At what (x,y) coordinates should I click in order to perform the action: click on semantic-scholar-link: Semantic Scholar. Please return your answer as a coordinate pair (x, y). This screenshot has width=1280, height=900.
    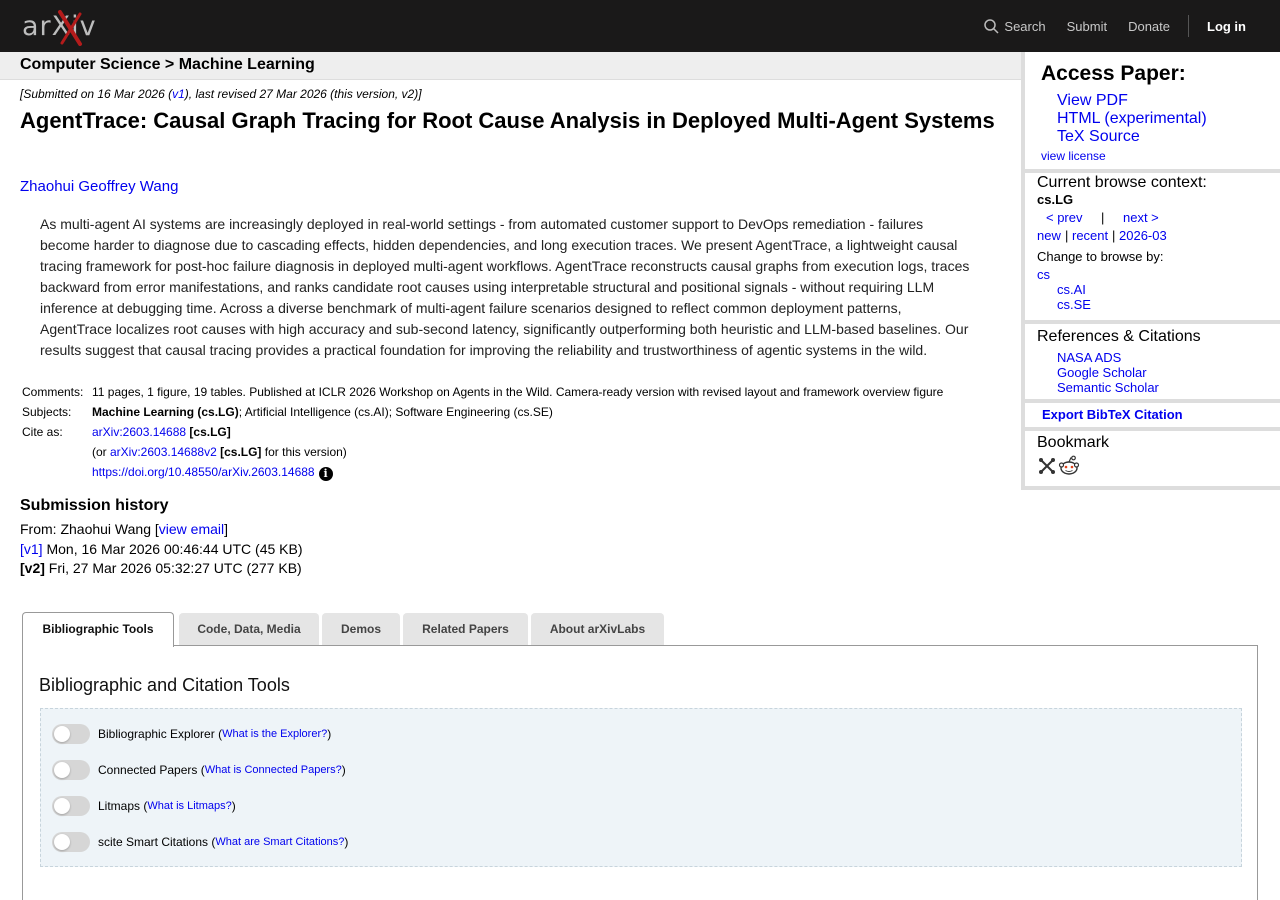
    Looking at the image, I should click on (1108, 387).